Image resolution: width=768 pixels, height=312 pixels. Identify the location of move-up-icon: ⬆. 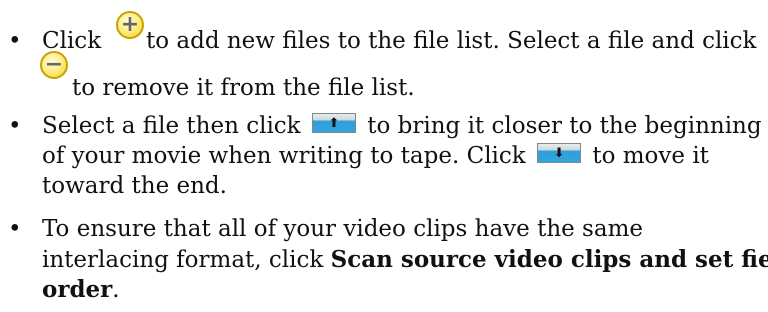
(333, 123).